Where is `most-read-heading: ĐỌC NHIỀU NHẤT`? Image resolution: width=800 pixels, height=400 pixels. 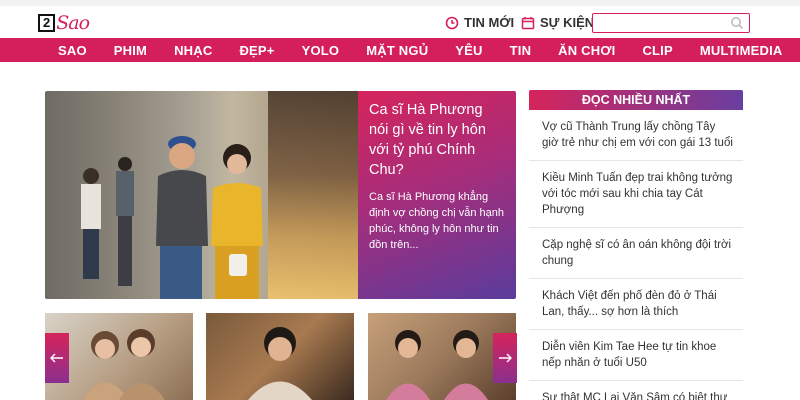
most-read-heading: ĐỌC NHIỀU NHẤT is located at coordinates (636, 100).